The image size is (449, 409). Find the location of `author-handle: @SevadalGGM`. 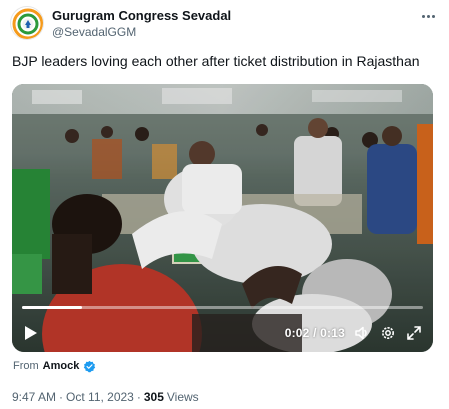

author-handle: @SevadalGGM is located at coordinates (141, 32).